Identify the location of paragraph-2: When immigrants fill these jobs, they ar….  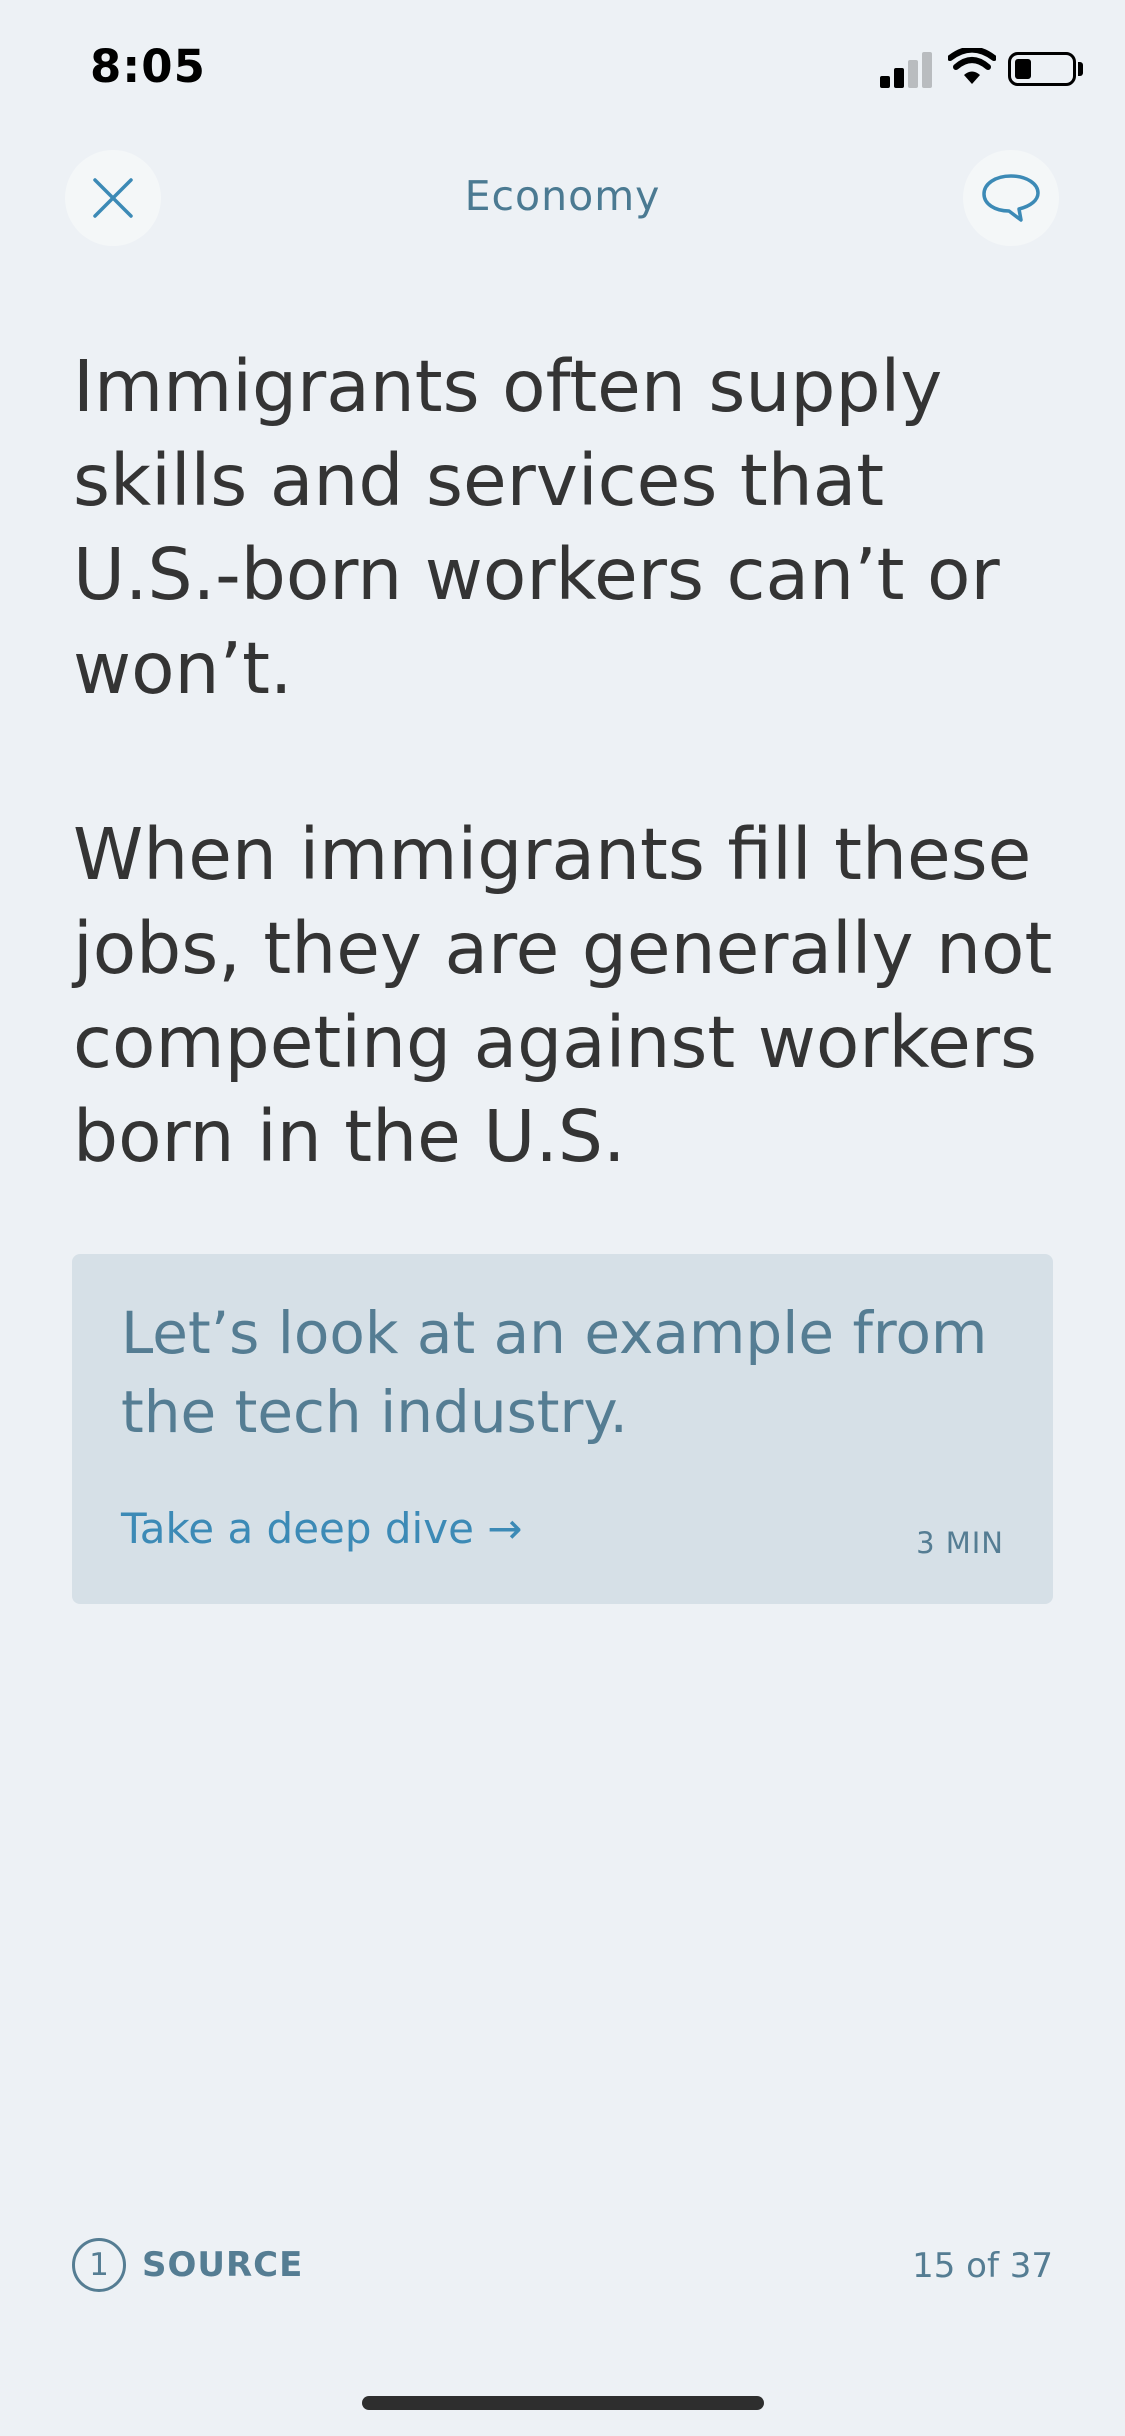
(563, 995).